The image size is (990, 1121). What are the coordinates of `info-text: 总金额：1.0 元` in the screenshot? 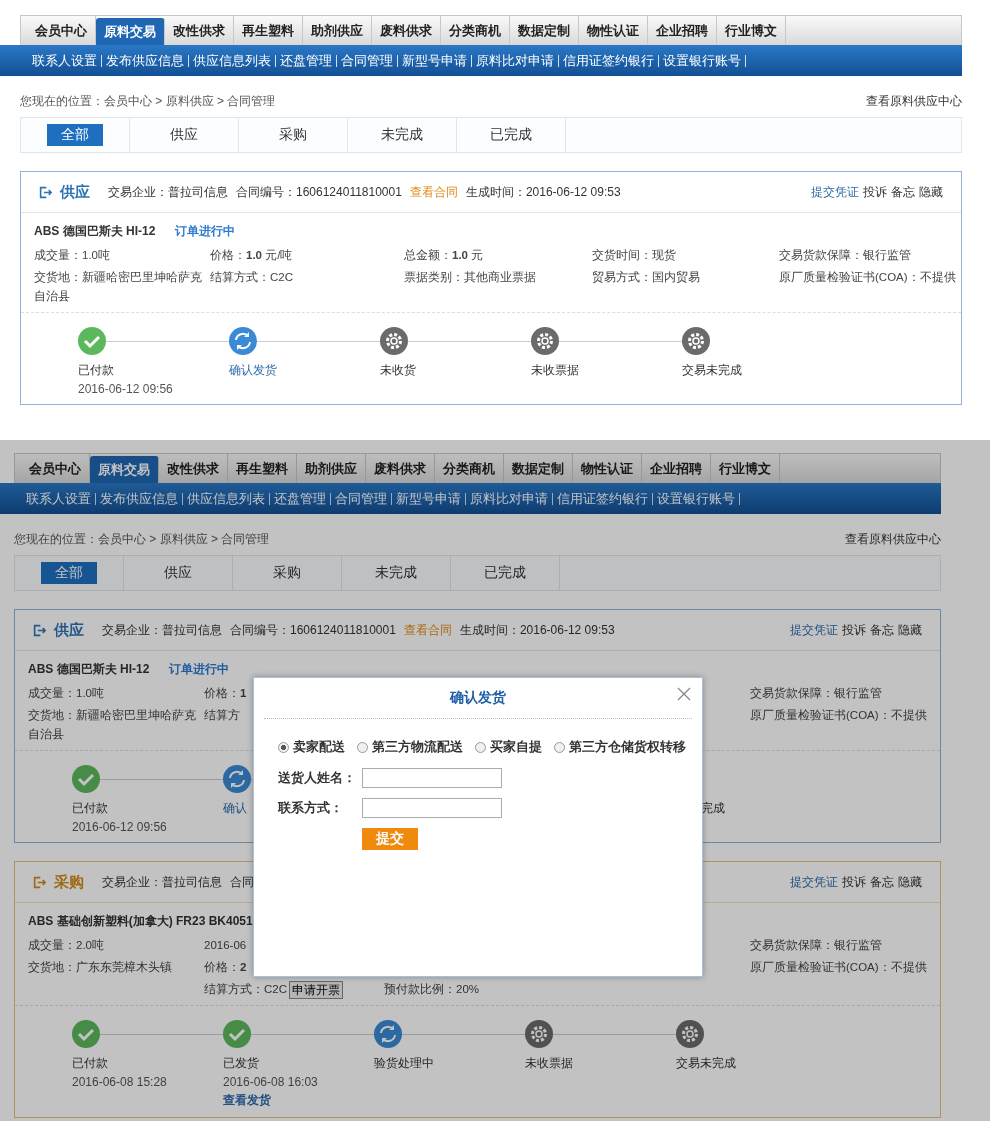 It's located at (444, 255).